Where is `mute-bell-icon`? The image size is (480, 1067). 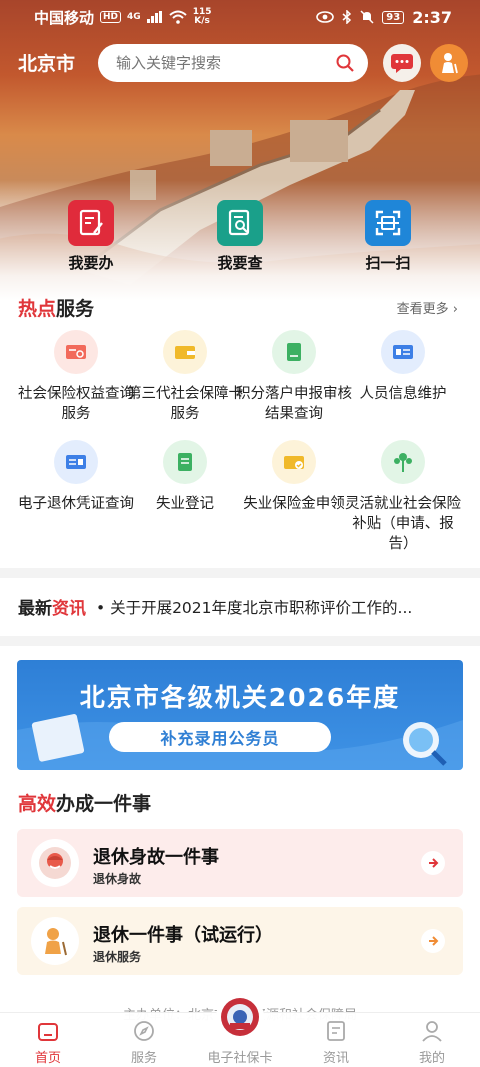 mute-bell-icon is located at coordinates (367, 17).